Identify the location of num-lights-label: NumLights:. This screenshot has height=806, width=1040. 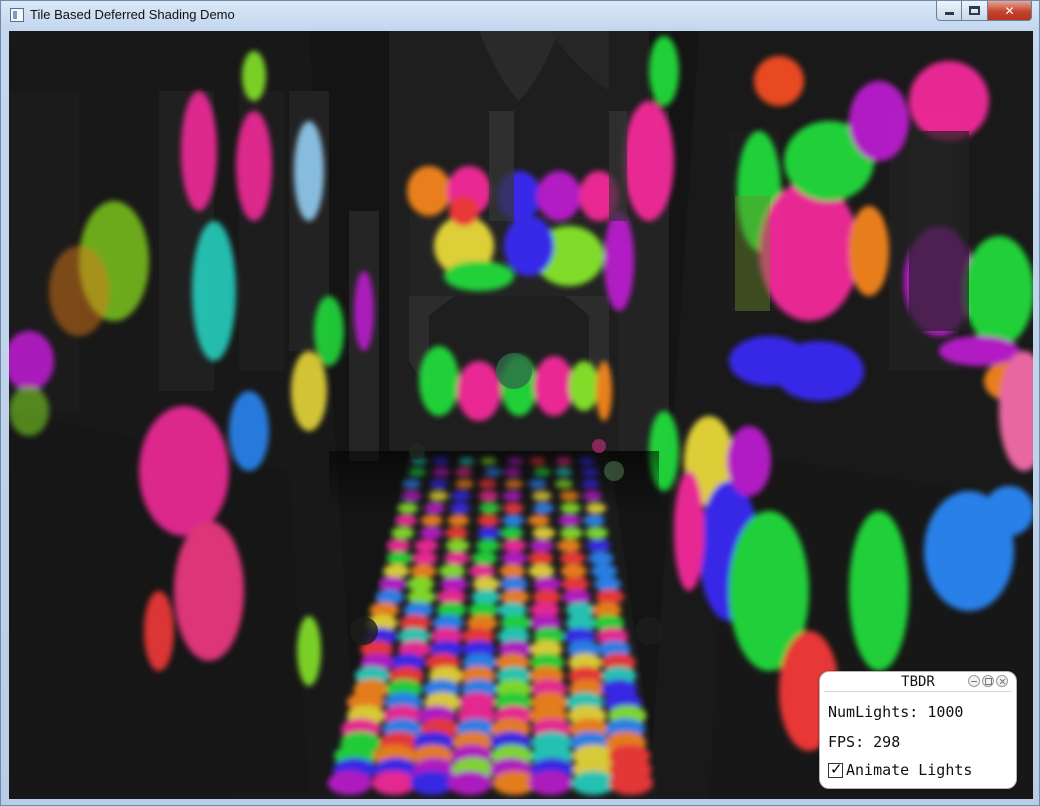
(873, 712).